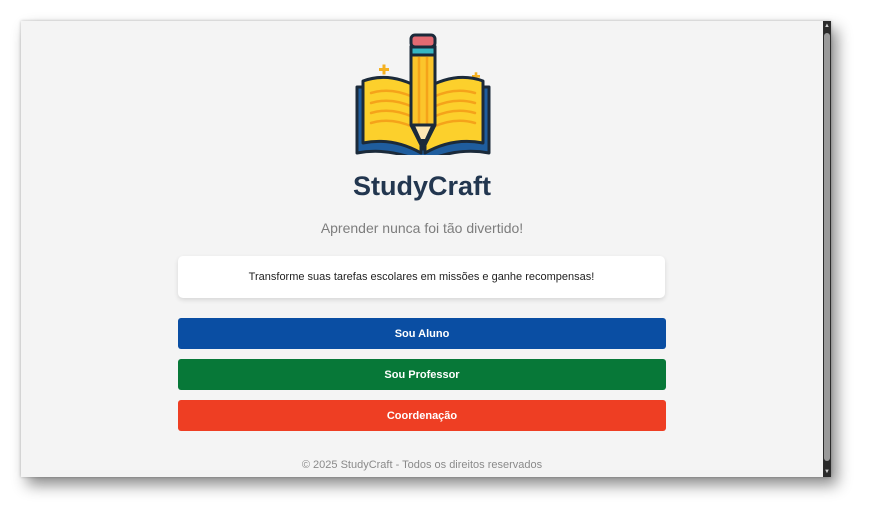 The image size is (873, 518). I want to click on teacher-button-label: Sou Professor, so click(422, 374).